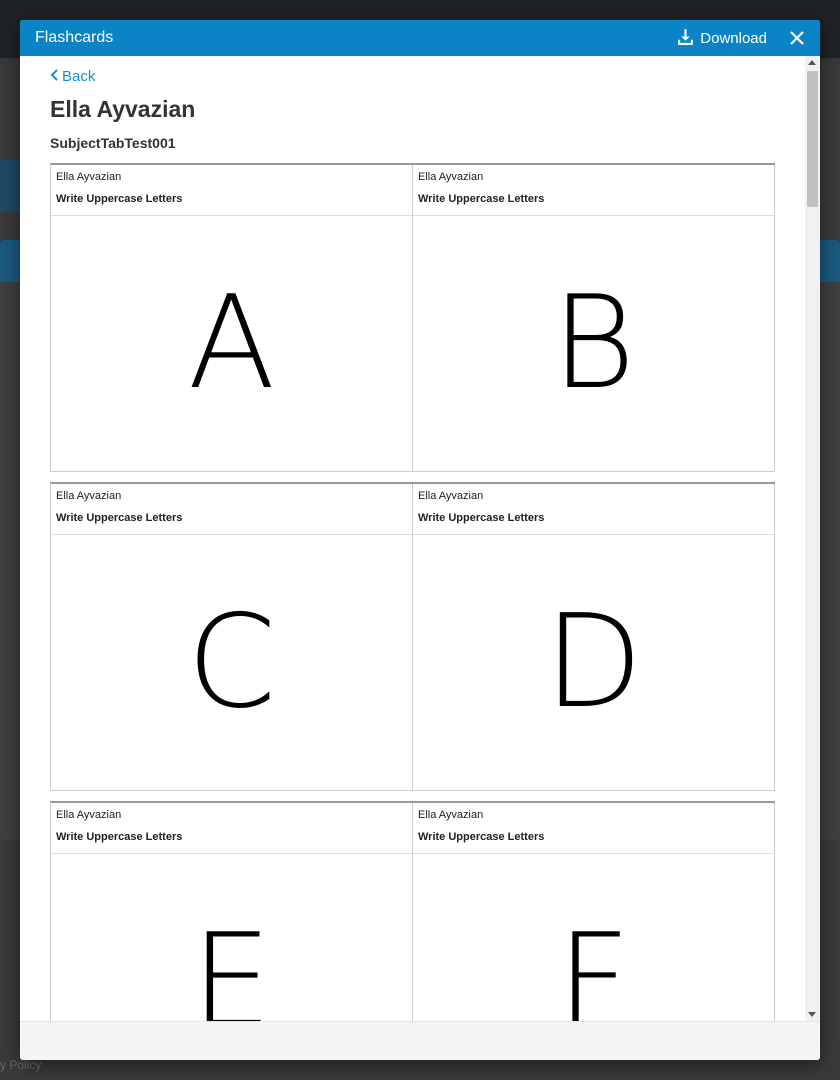 The width and height of the screenshot is (840, 1080). What do you see at coordinates (231, 963) in the screenshot?
I see `flashcard-letter: E` at bounding box center [231, 963].